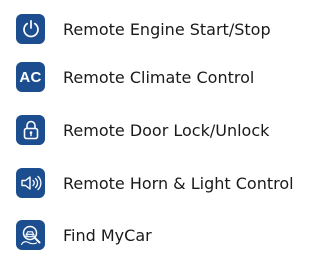 The image size is (335, 258). Describe the element at coordinates (167, 29) in the screenshot. I see `feature-label: Remote Engine Start/Stop` at that location.